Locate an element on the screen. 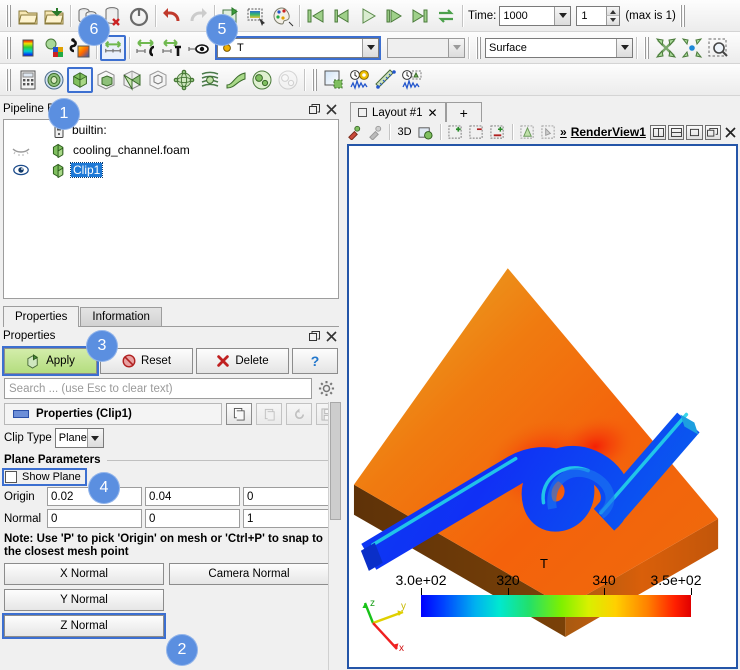 This screenshot has height=670, width=740. zoom-to-data-icon is located at coordinates (692, 48).